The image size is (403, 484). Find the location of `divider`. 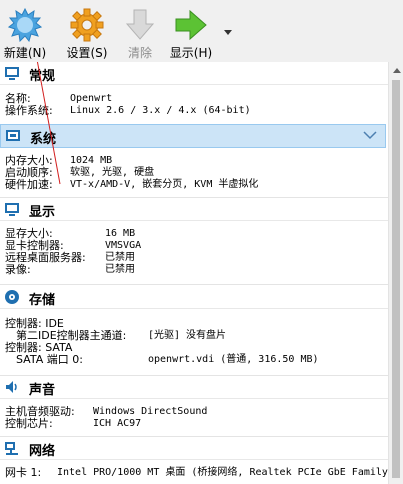

divider is located at coordinates (194, 284).